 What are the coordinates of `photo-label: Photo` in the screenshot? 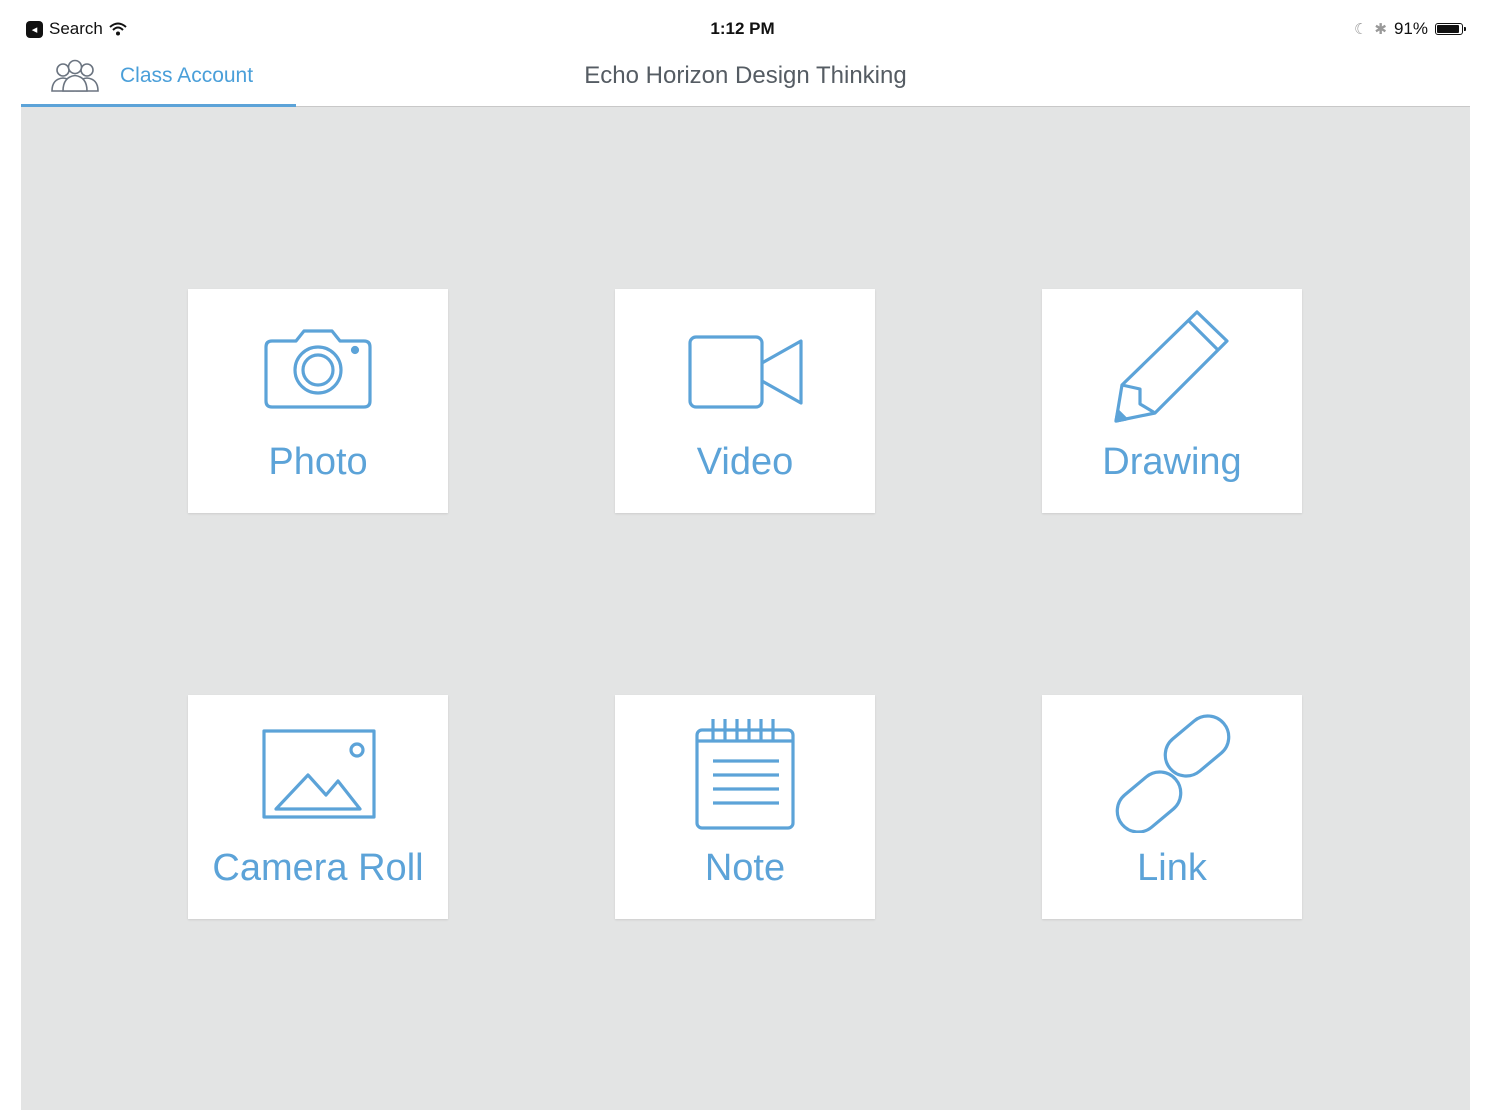 It's located at (318, 462).